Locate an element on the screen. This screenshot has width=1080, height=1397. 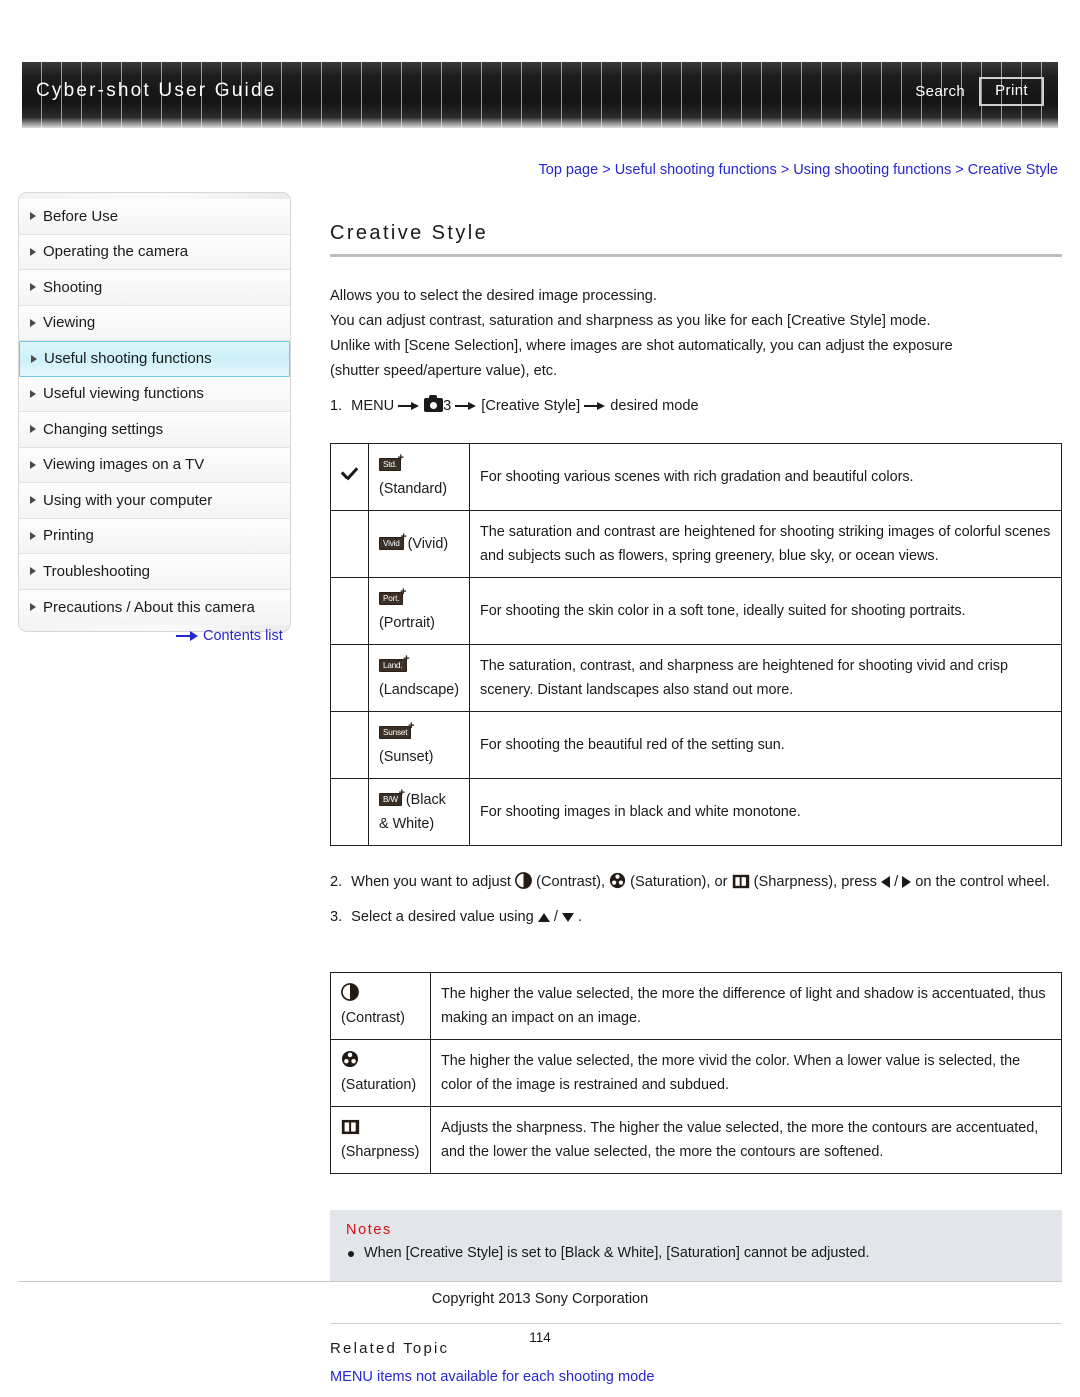
header-actions: Search Print is located at coordinates (986, 91).